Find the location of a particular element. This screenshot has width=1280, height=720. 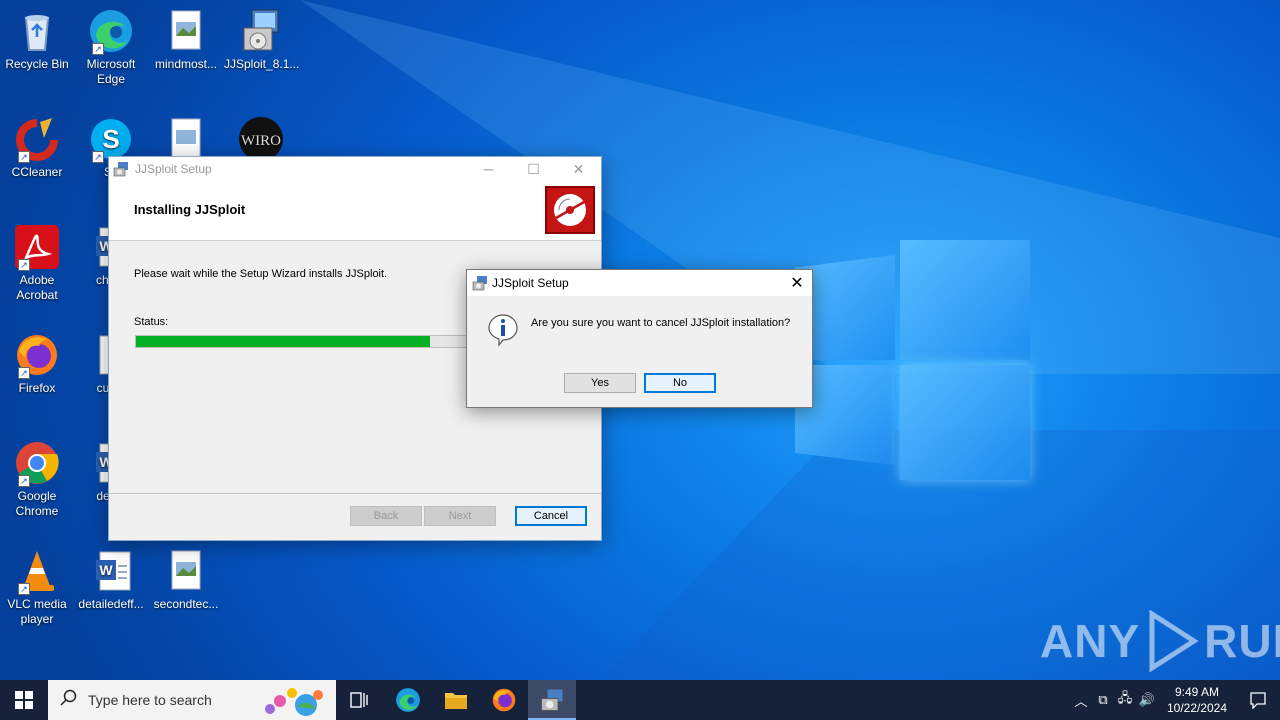

desktop-icon-label: Adobe Acrobat is located at coordinates (37, 287).